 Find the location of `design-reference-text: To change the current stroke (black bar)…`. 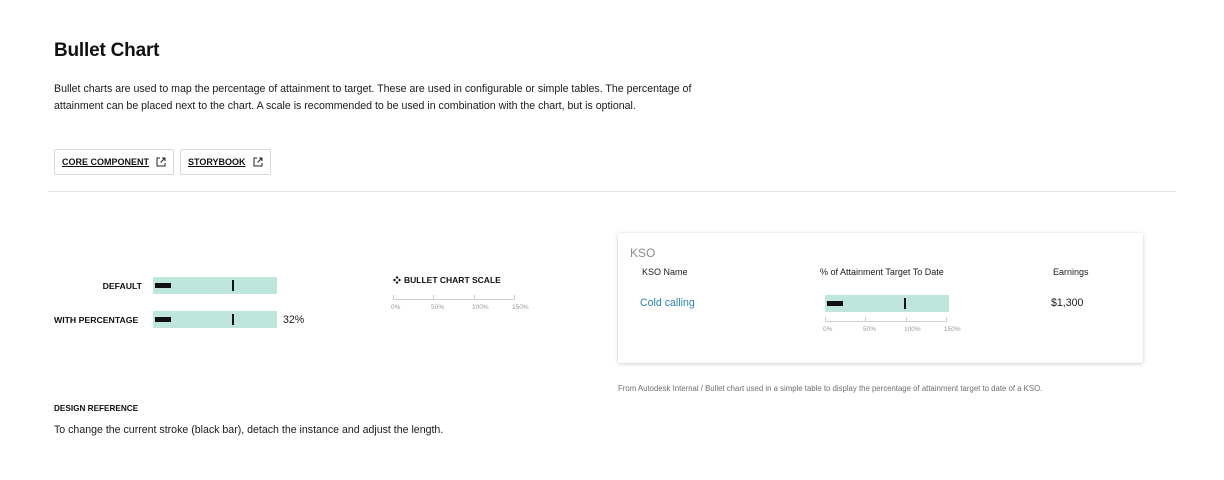

design-reference-text: To change the current stroke (black bar)… is located at coordinates (249, 430).